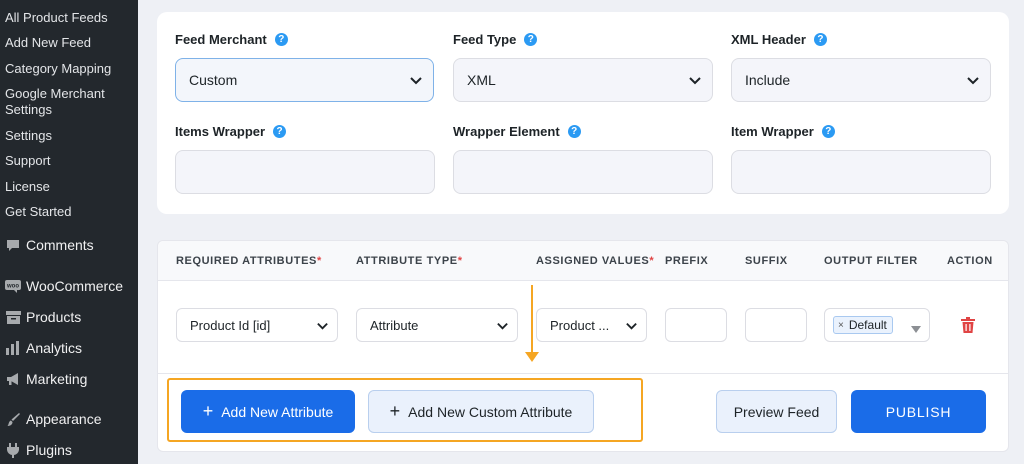 This screenshot has height=464, width=1024. I want to click on feed-type-label: Feed Type ?, so click(495, 39).